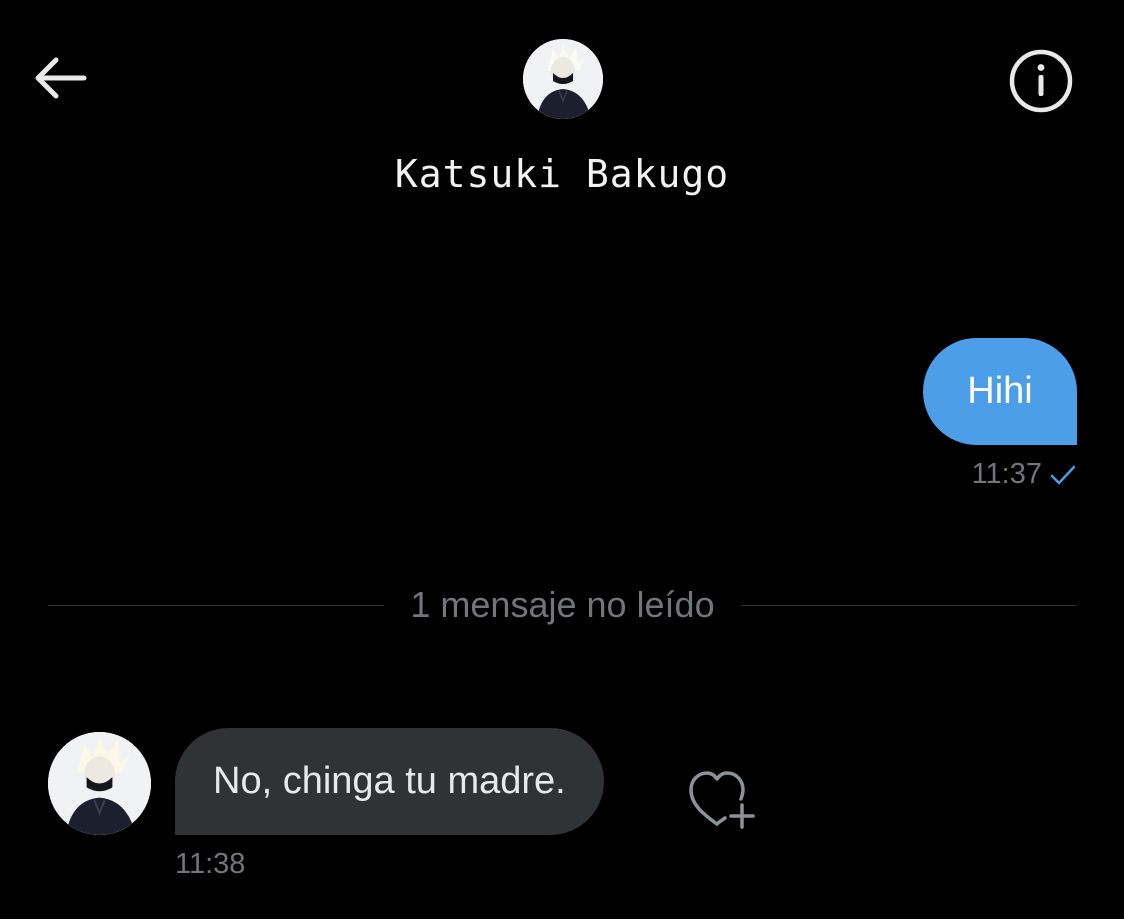 The width and height of the screenshot is (1124, 919). I want to click on contact-name: Katsuki Bakugo, so click(562, 174).